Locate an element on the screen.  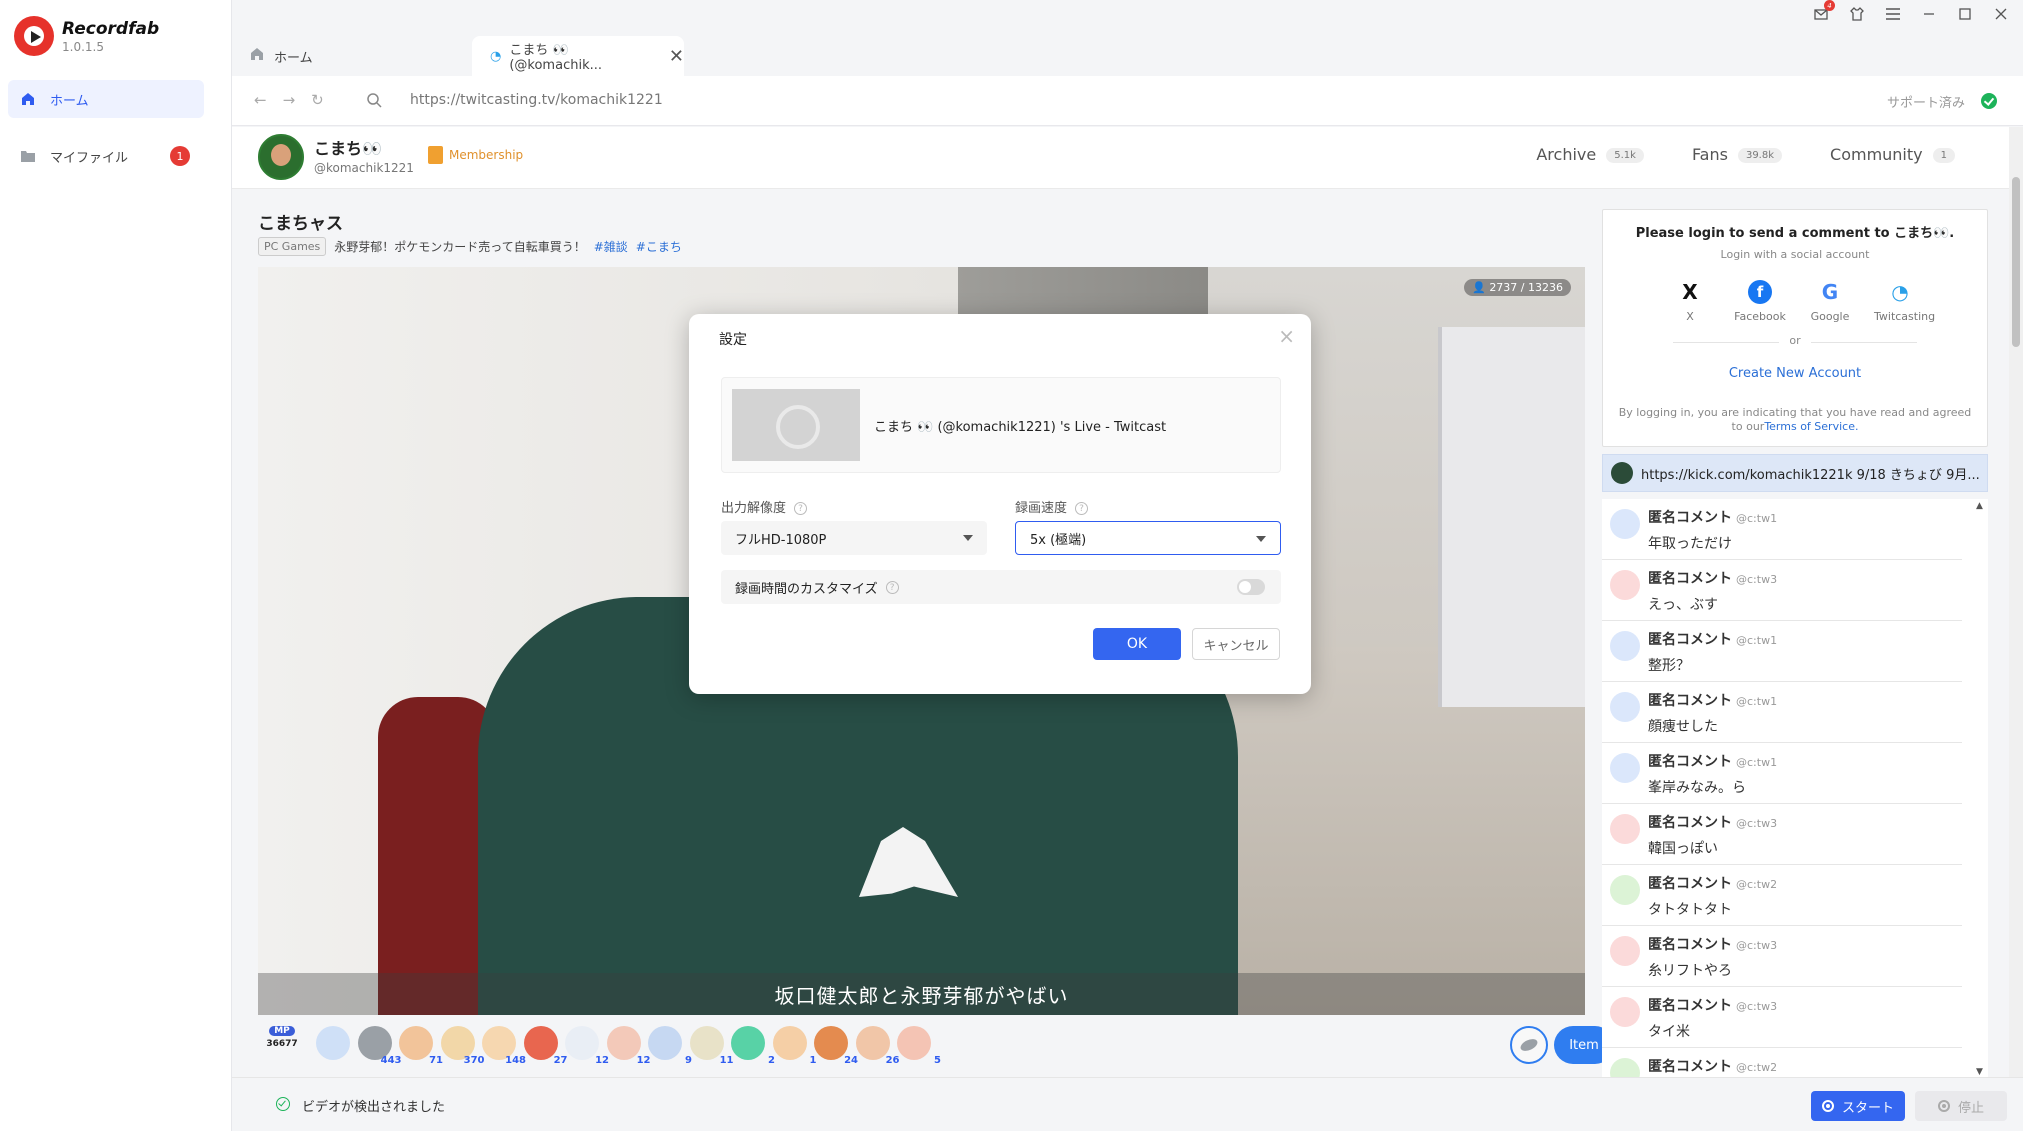
gift-item: 71 is located at coordinates (421, 1046).